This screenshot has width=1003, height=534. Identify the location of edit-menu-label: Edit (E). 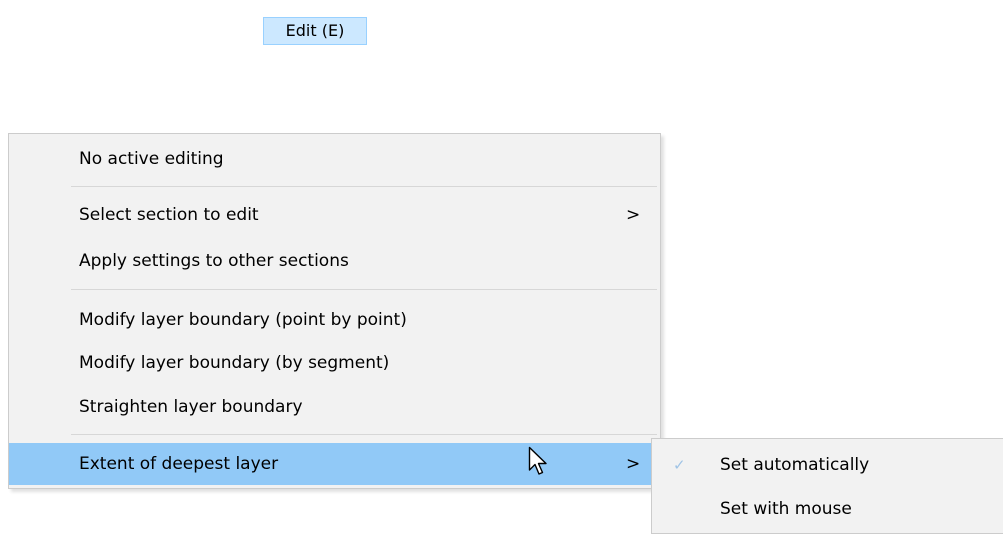
(315, 30).